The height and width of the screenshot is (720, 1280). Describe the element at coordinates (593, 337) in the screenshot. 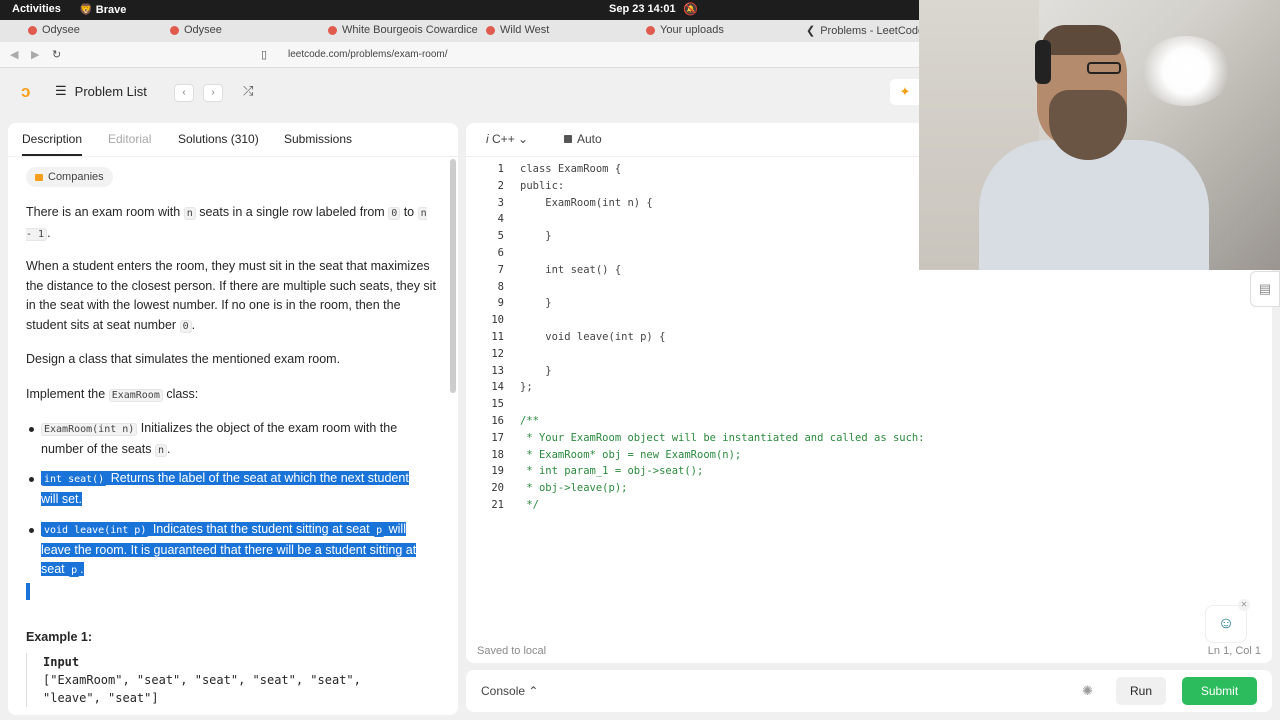

I see `code-line: void leave(int p) {` at that location.